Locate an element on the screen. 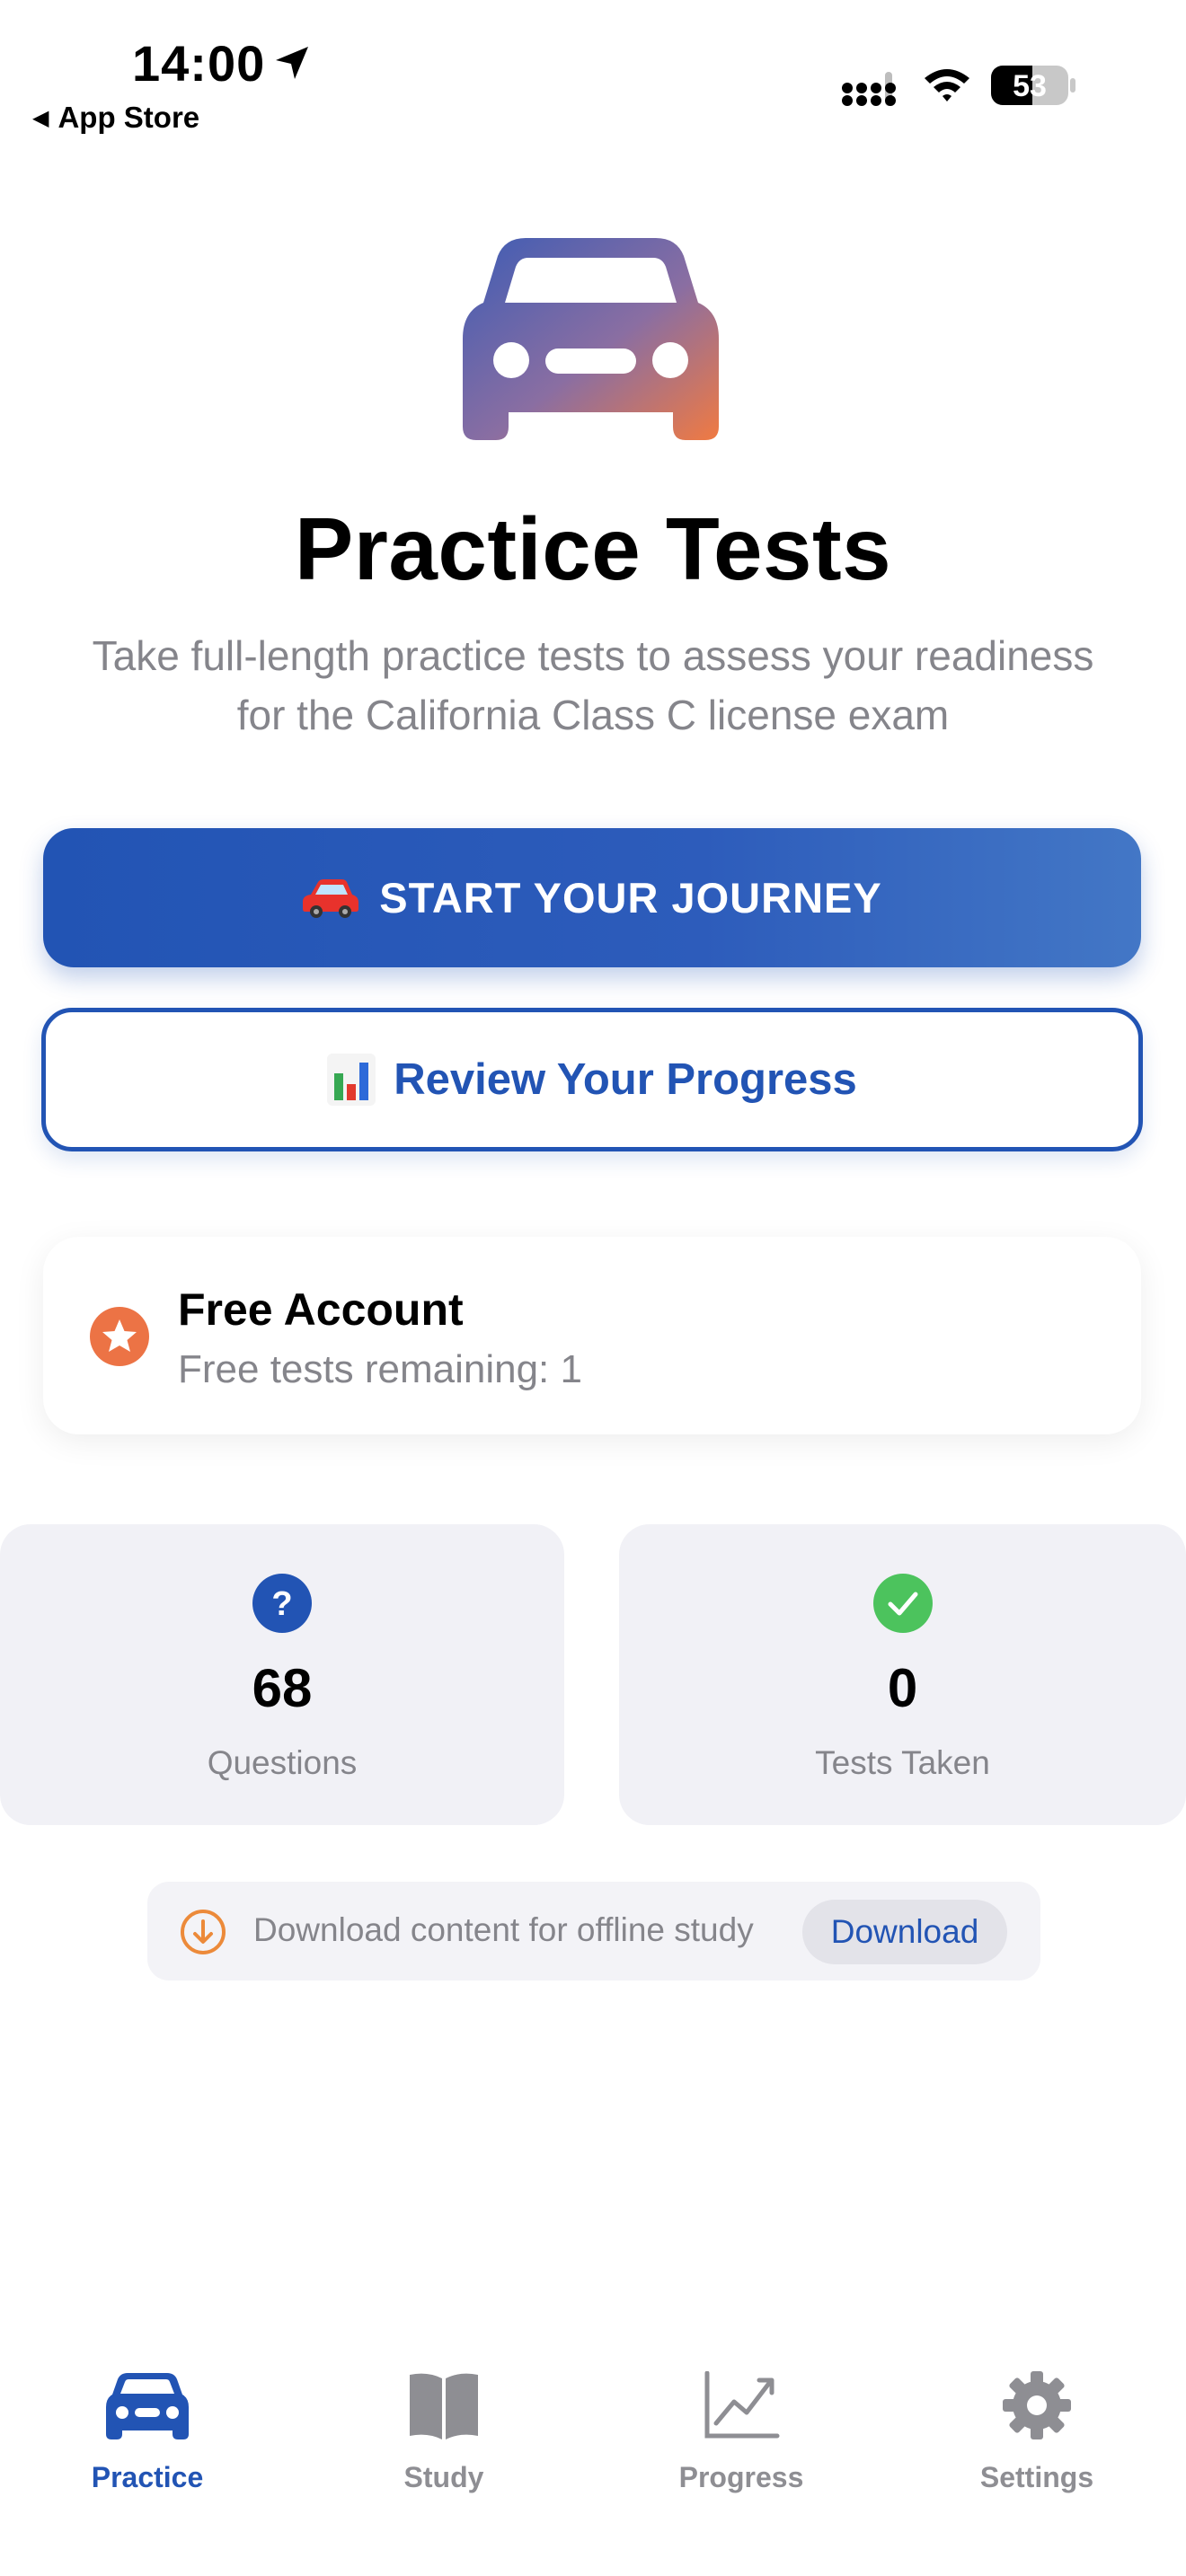 The height and width of the screenshot is (2576, 1186). location-arrow-icon is located at coordinates (292, 63).